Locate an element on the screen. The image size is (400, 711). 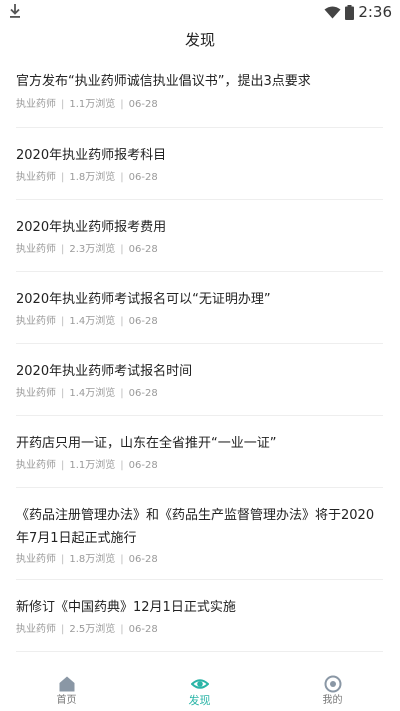
news-title: 官方发布“执业药师诚信执业倡议书”，提出3点要求 is located at coordinates (163, 81).